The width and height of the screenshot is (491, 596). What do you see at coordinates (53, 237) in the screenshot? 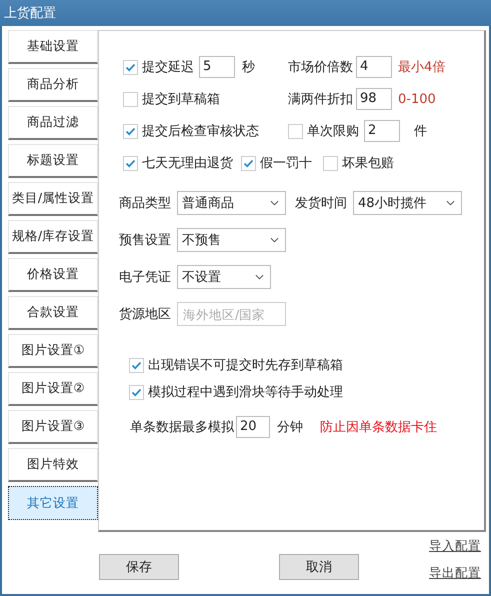
I see `sidebar-tab: 规格/库存设置` at bounding box center [53, 237].